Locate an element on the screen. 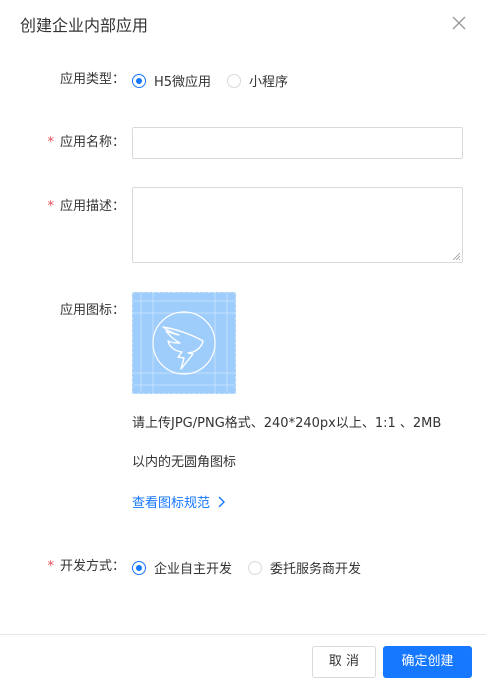 This screenshot has width=486, height=685. dialog-title: 创建企业内部应用 is located at coordinates (84, 25).